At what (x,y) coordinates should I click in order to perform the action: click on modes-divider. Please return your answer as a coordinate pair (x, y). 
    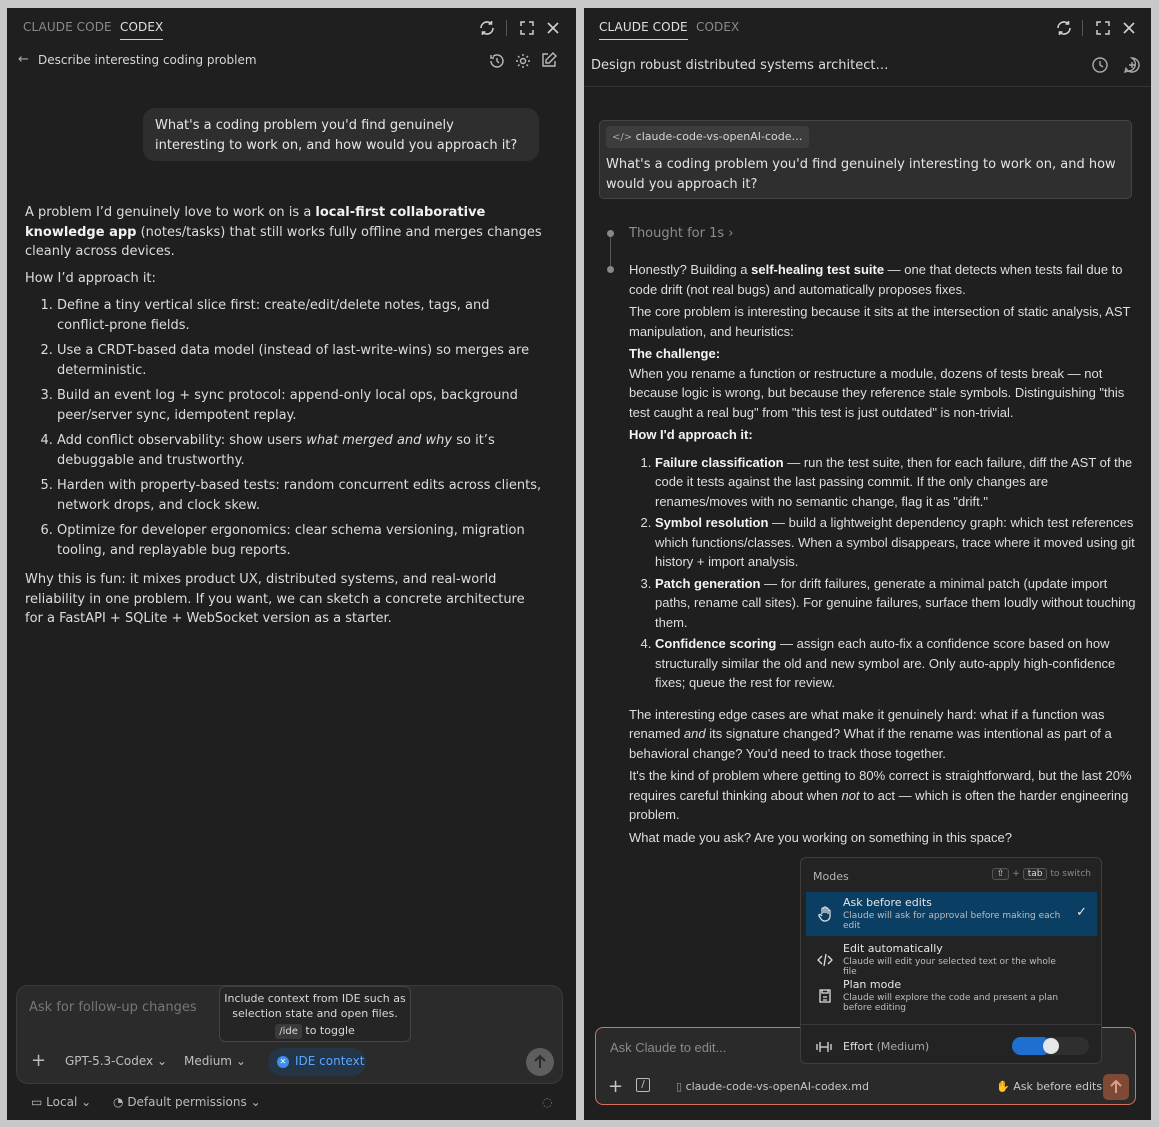
    Looking at the image, I should click on (951, 1024).